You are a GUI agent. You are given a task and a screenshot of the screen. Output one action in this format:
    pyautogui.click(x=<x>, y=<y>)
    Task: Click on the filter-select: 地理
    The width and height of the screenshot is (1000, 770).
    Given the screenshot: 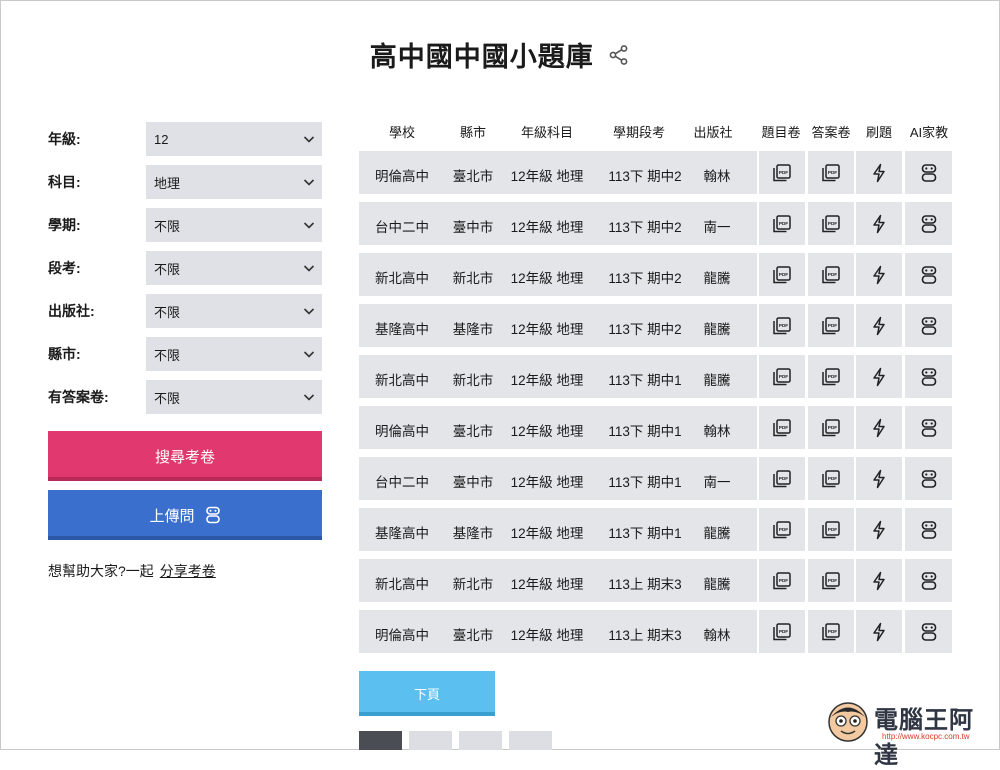 What is the action you would take?
    pyautogui.click(x=234, y=182)
    